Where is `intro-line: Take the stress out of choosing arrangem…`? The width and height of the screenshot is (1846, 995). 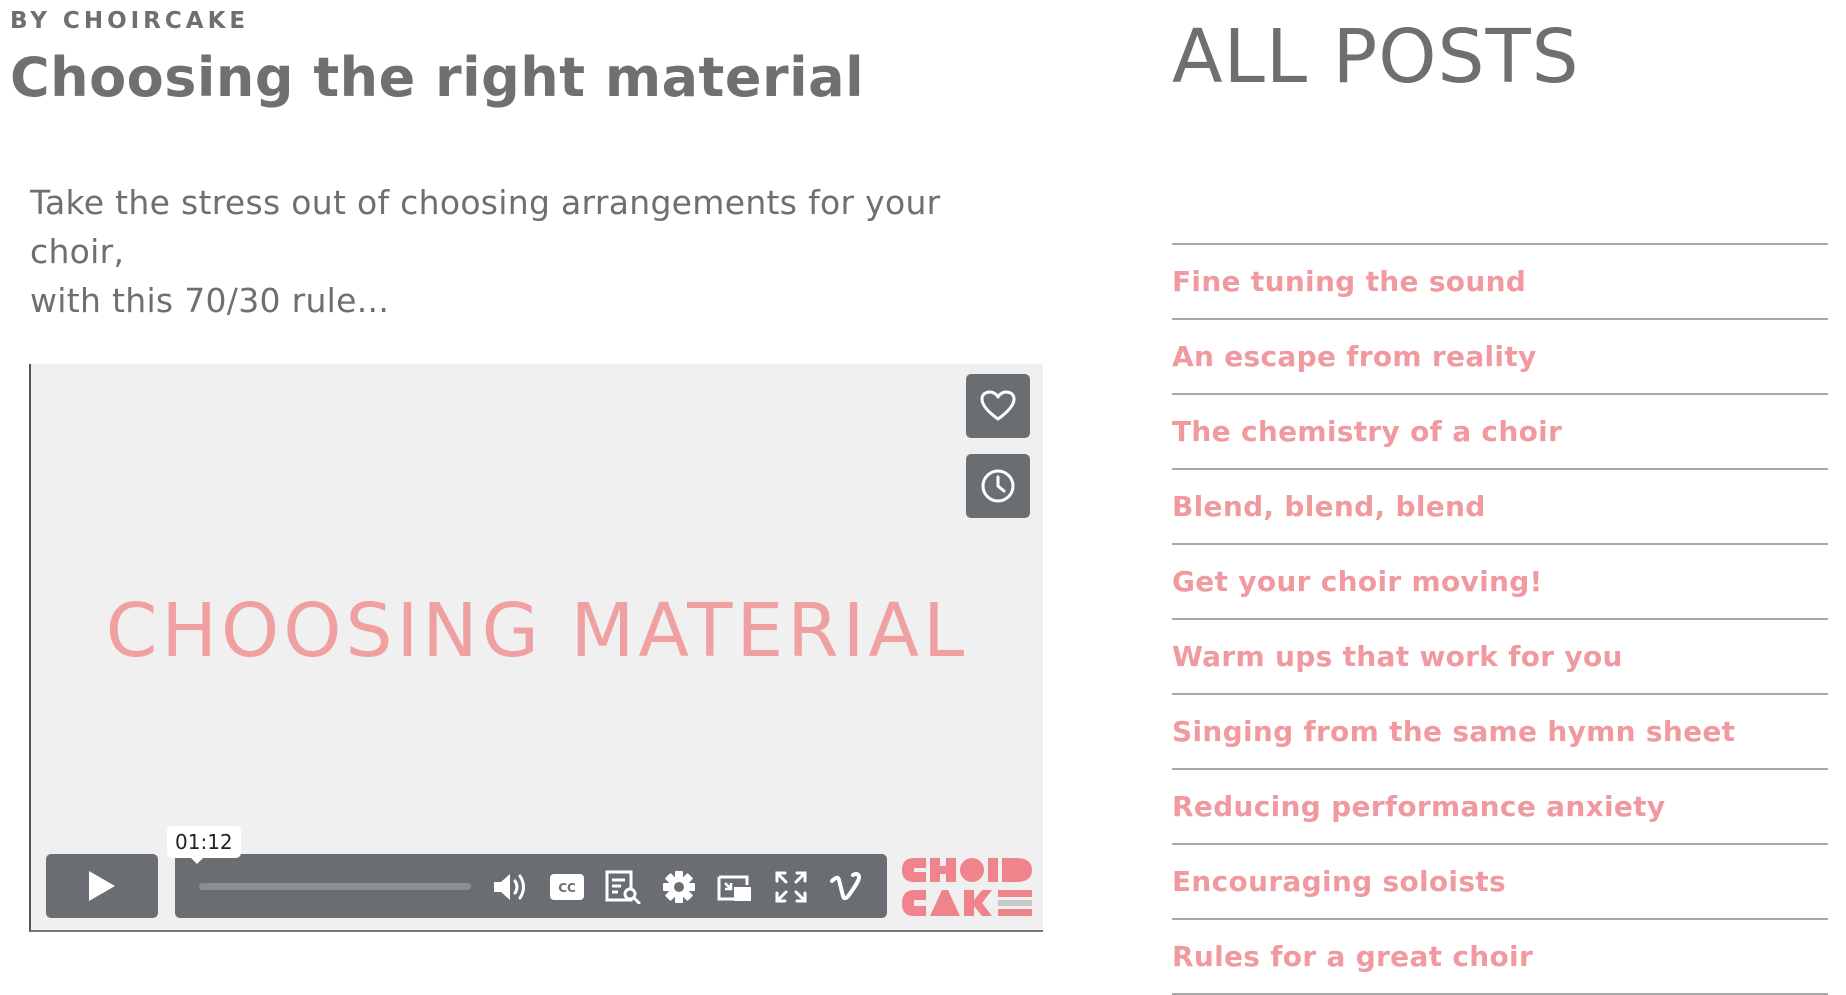
intro-line: Take the stress out of choosing arrangem… is located at coordinates (485, 227).